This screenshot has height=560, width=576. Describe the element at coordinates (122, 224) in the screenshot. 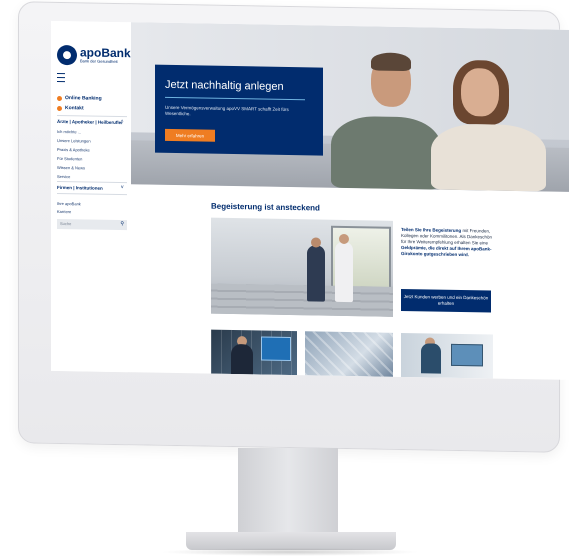

I see `search-icon: ⚲` at that location.